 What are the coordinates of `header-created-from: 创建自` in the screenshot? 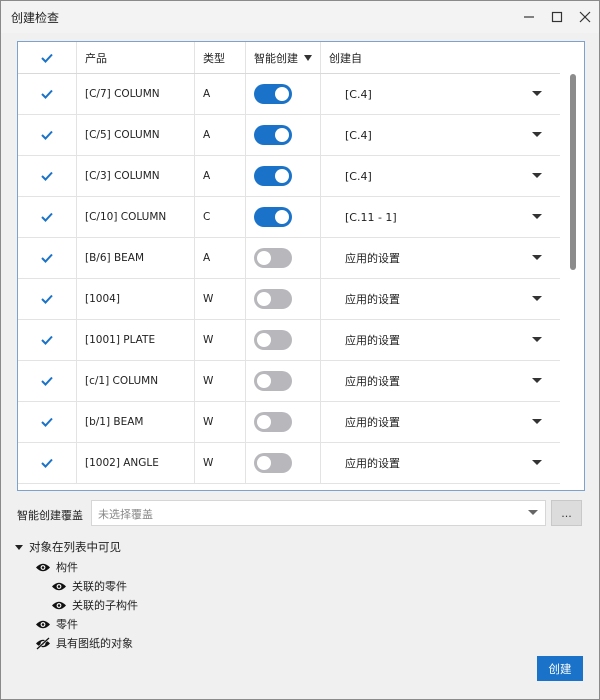 It's located at (440, 57).